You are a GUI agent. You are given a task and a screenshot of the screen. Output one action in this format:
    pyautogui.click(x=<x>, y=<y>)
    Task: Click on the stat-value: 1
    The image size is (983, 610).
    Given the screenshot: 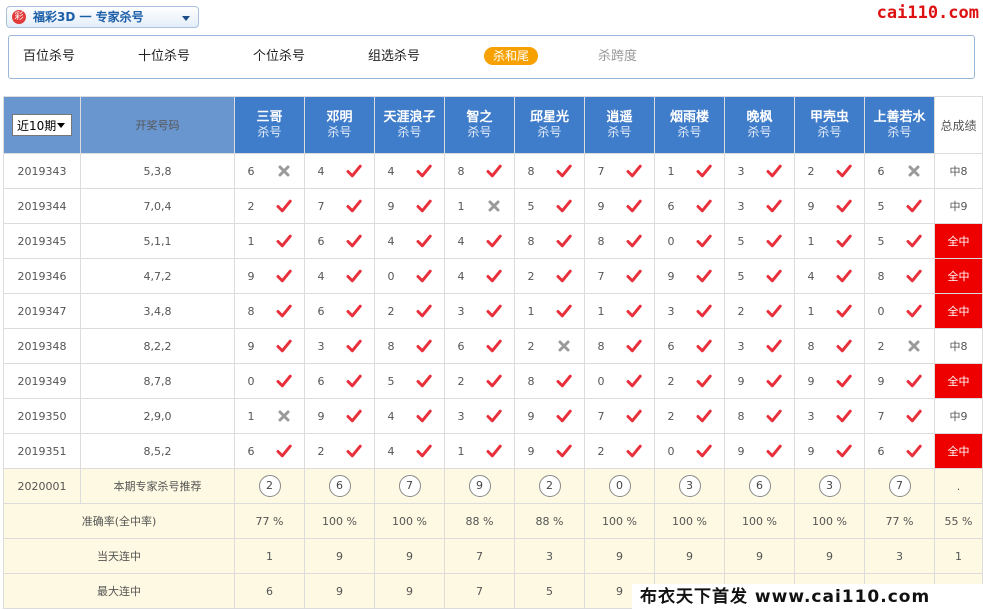 What is the action you would take?
    pyautogui.click(x=269, y=556)
    